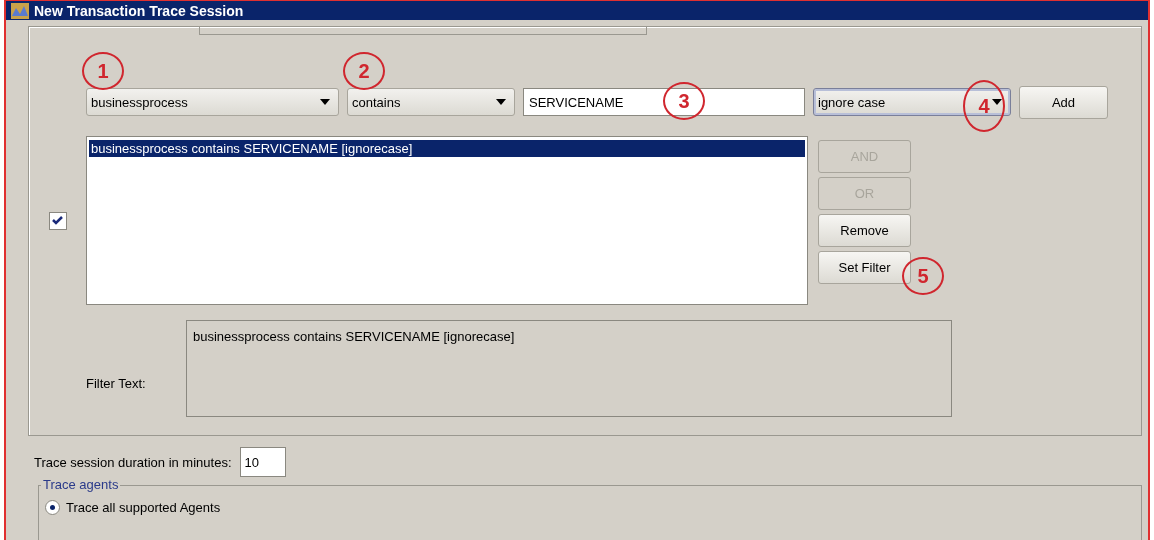  What do you see at coordinates (81, 484) in the screenshot?
I see `group-title: Trace agents` at bounding box center [81, 484].